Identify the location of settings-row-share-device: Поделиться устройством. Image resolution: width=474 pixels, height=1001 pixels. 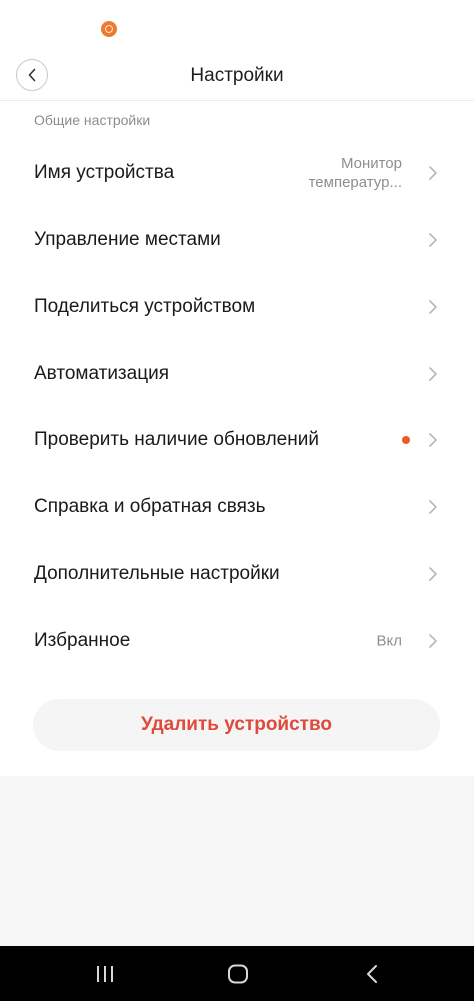
(237, 306).